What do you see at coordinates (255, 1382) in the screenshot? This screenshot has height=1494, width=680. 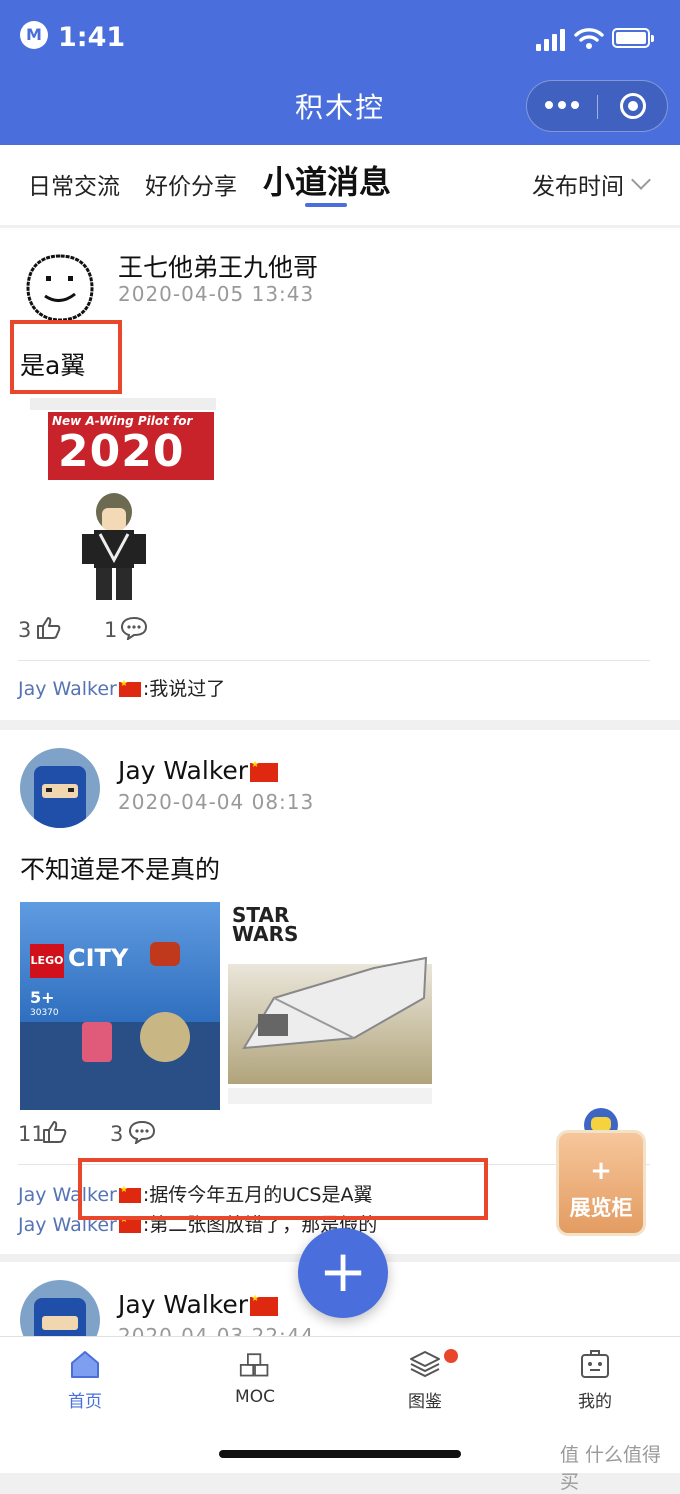 I see `nav-moc: MOC` at bounding box center [255, 1382].